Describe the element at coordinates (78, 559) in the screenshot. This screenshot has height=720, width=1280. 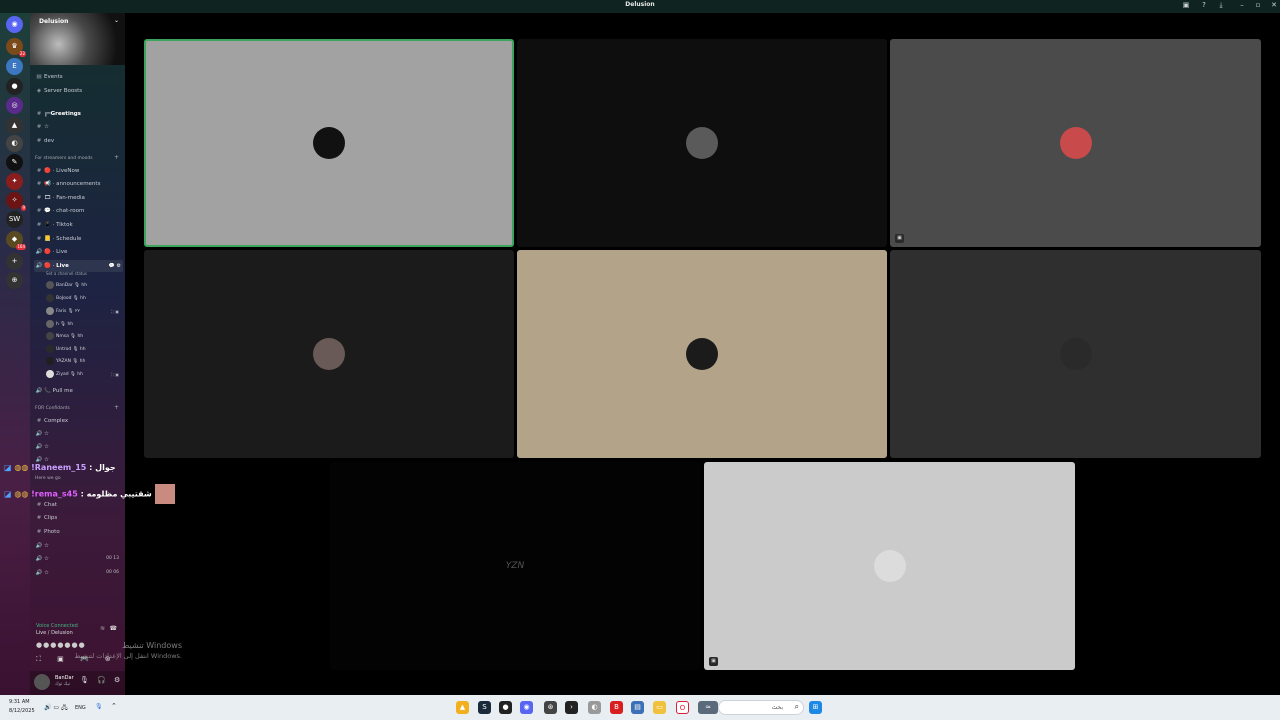
I see `voice-channel: 🔊 ☆ 00 13` at that location.